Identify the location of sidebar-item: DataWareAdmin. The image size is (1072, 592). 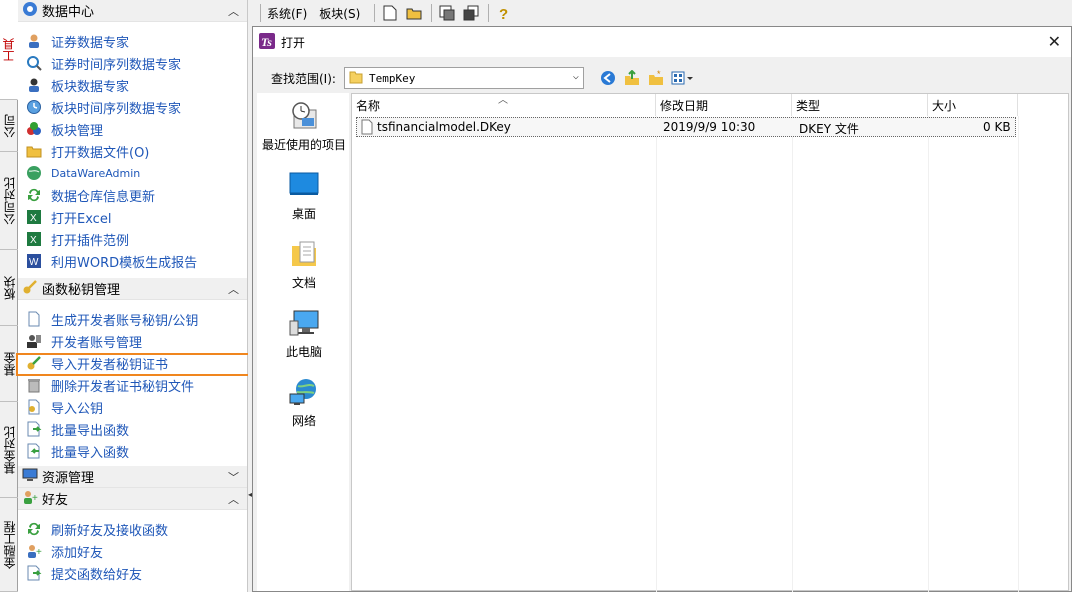
(132, 173).